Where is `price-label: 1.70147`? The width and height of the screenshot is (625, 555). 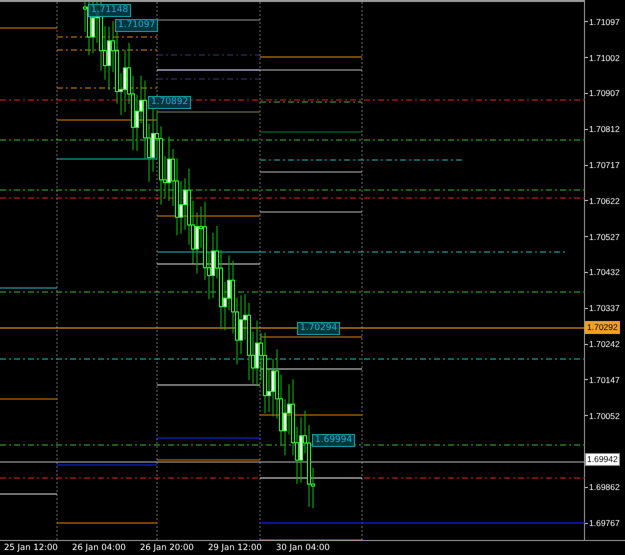 price-label: 1.70147 is located at coordinates (604, 379).